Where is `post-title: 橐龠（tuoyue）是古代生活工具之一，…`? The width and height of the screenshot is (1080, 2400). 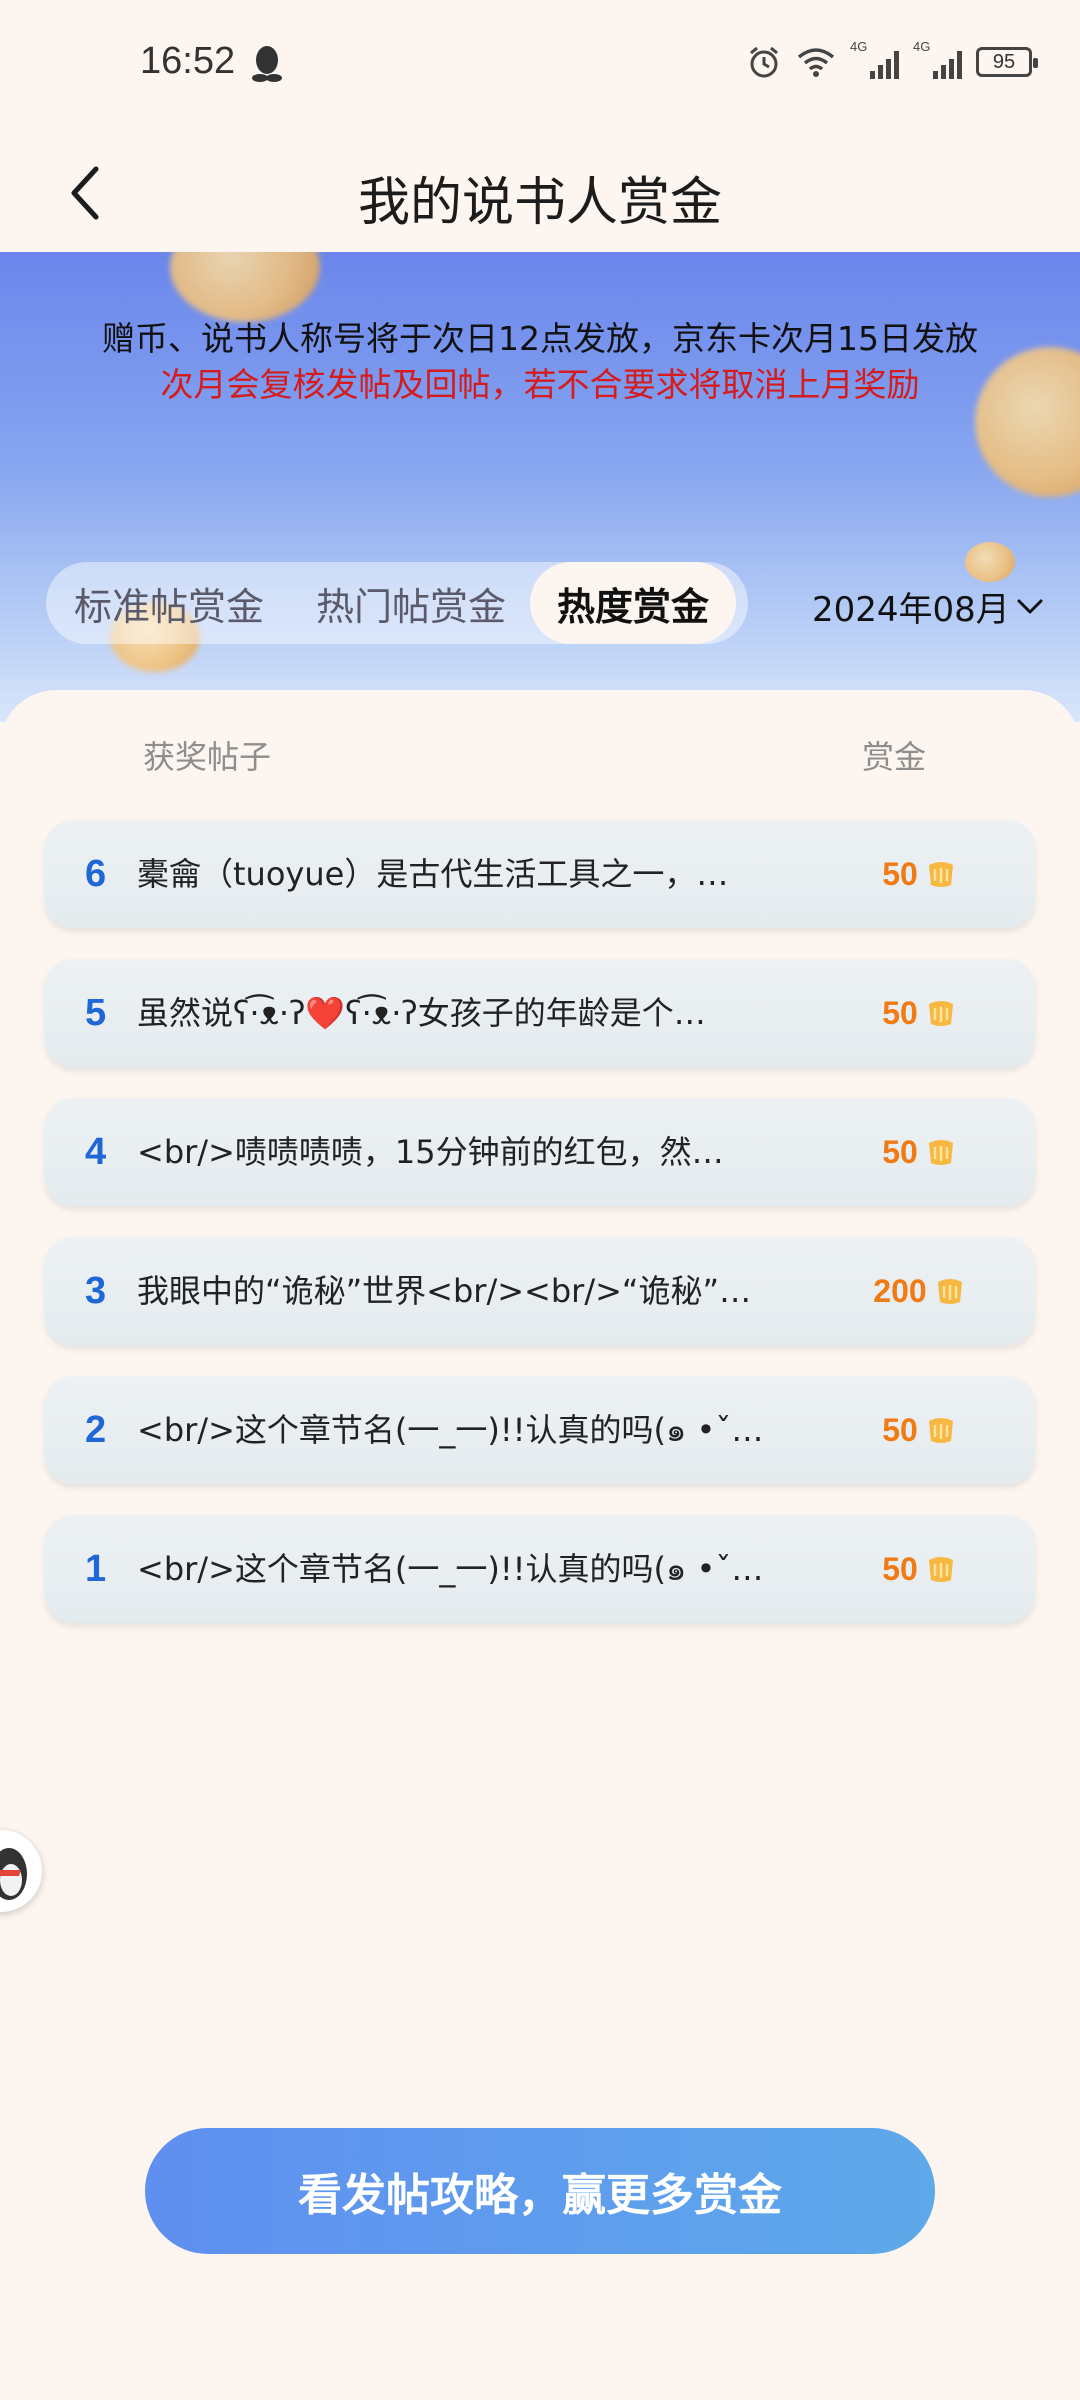
post-title: 橐龠（tuoyue）是古代生活工具之一，… is located at coordinates (433, 874).